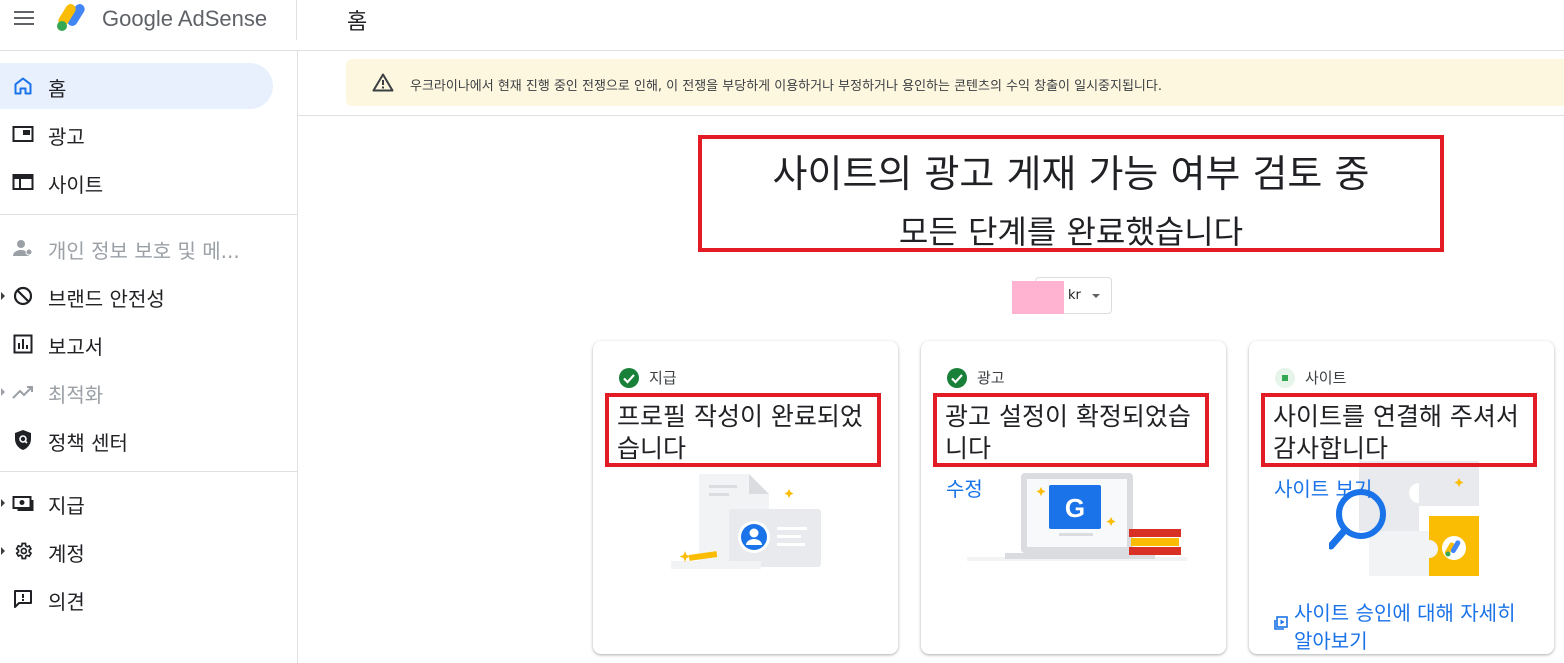  I want to click on ads-icon, so click(23, 134).